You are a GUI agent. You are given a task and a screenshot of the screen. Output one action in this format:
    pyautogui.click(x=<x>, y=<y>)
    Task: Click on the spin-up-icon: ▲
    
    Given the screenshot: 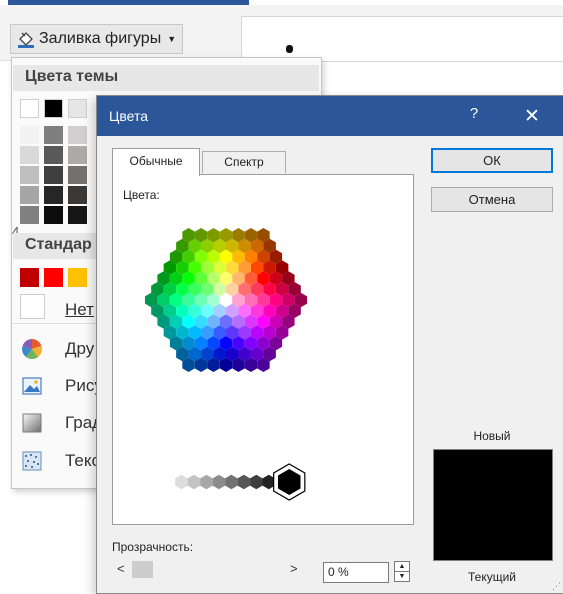 What is the action you would take?
    pyautogui.click(x=402, y=566)
    